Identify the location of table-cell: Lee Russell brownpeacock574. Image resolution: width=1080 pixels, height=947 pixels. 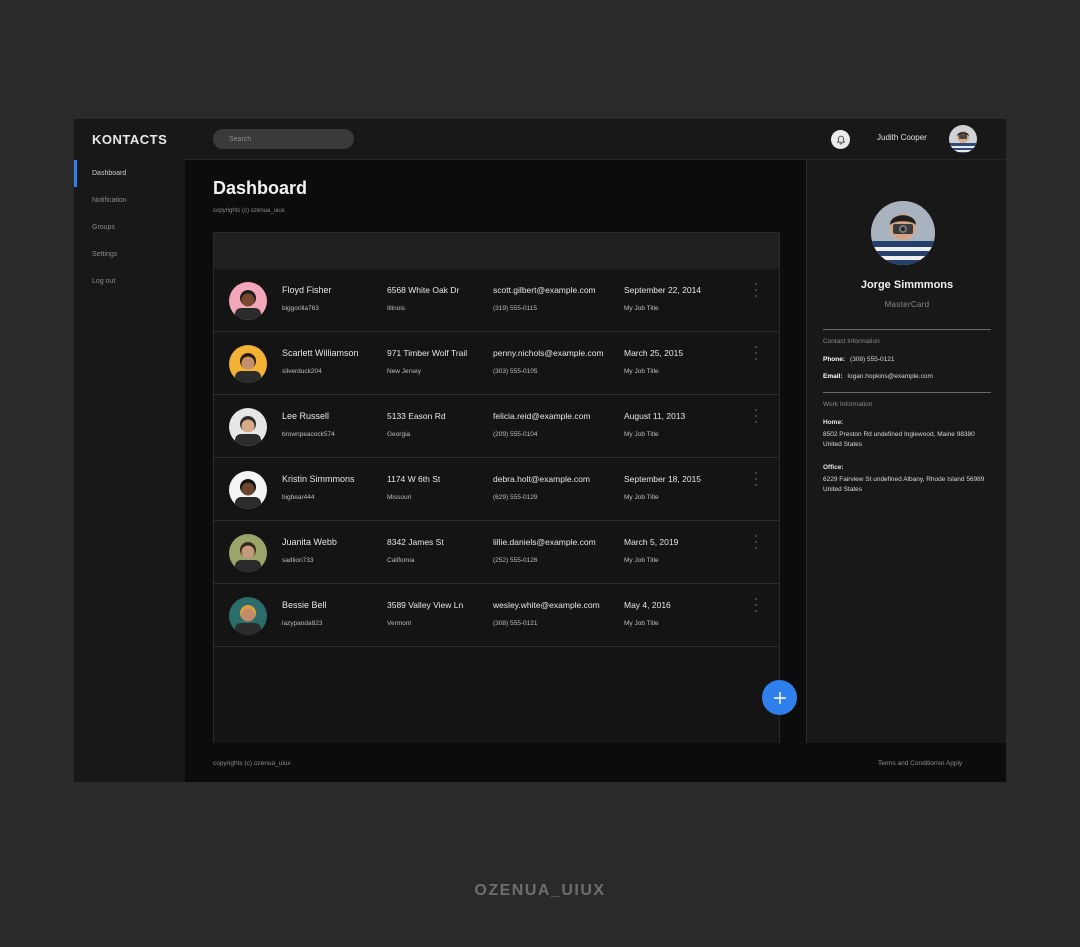
(308, 424).